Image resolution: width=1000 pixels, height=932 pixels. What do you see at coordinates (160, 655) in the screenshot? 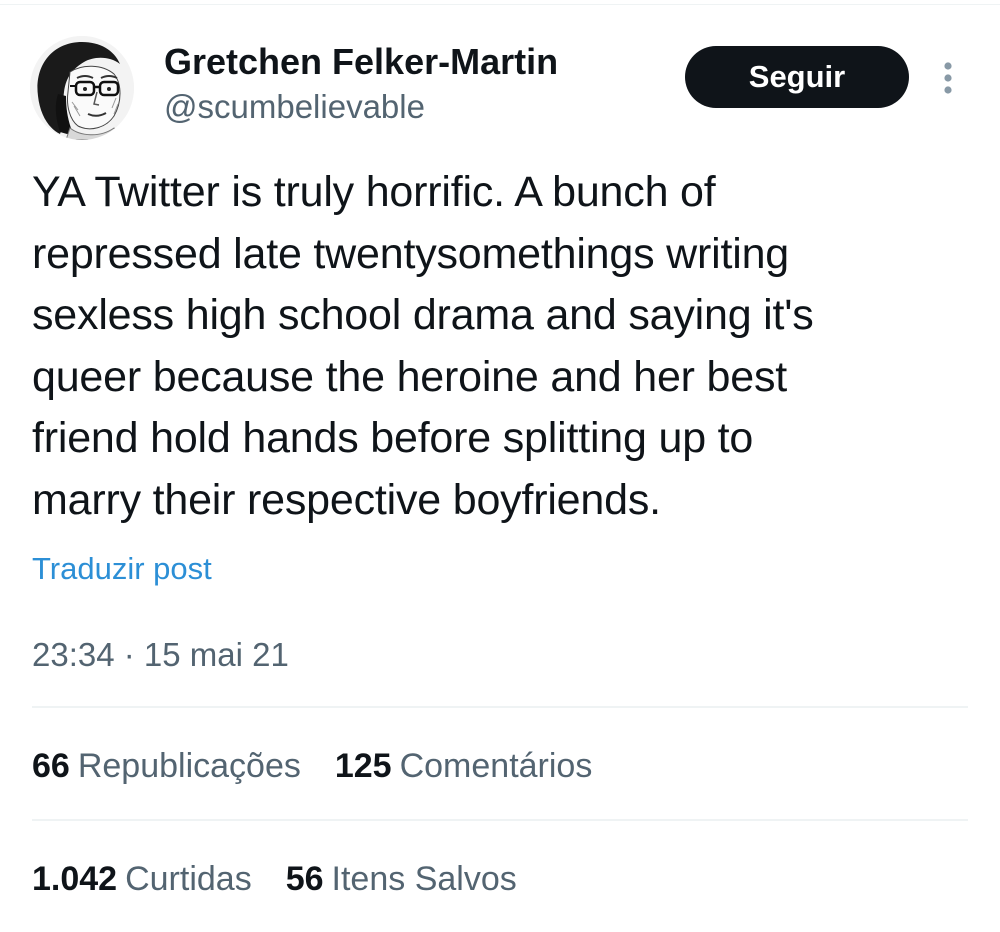
I see `post-timestamp: 23:34 · 15 mai 21` at bounding box center [160, 655].